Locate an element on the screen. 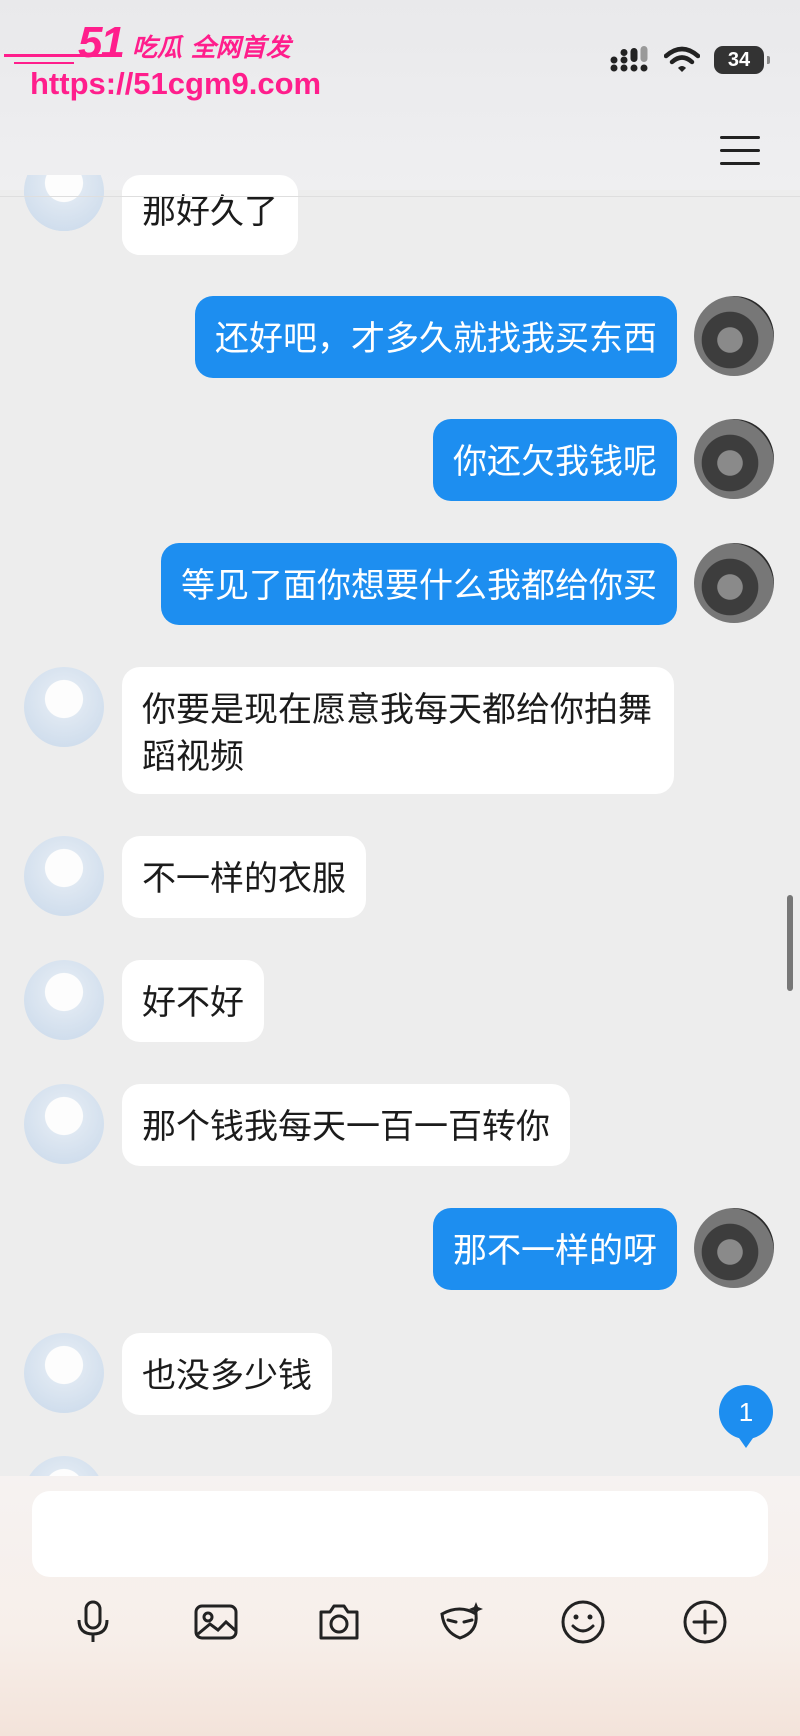 This screenshot has width=800, height=1736. image-icon is located at coordinates (216, 1622).